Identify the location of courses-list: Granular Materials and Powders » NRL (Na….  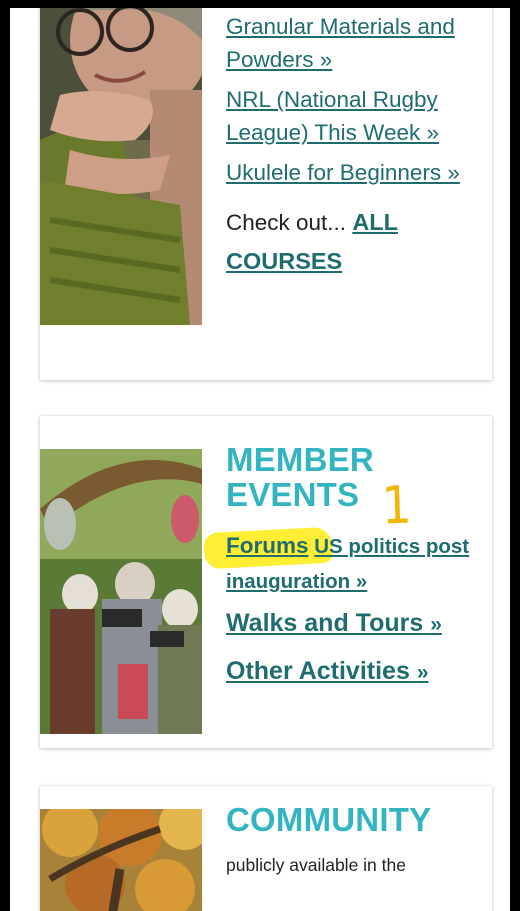
(354, 145).